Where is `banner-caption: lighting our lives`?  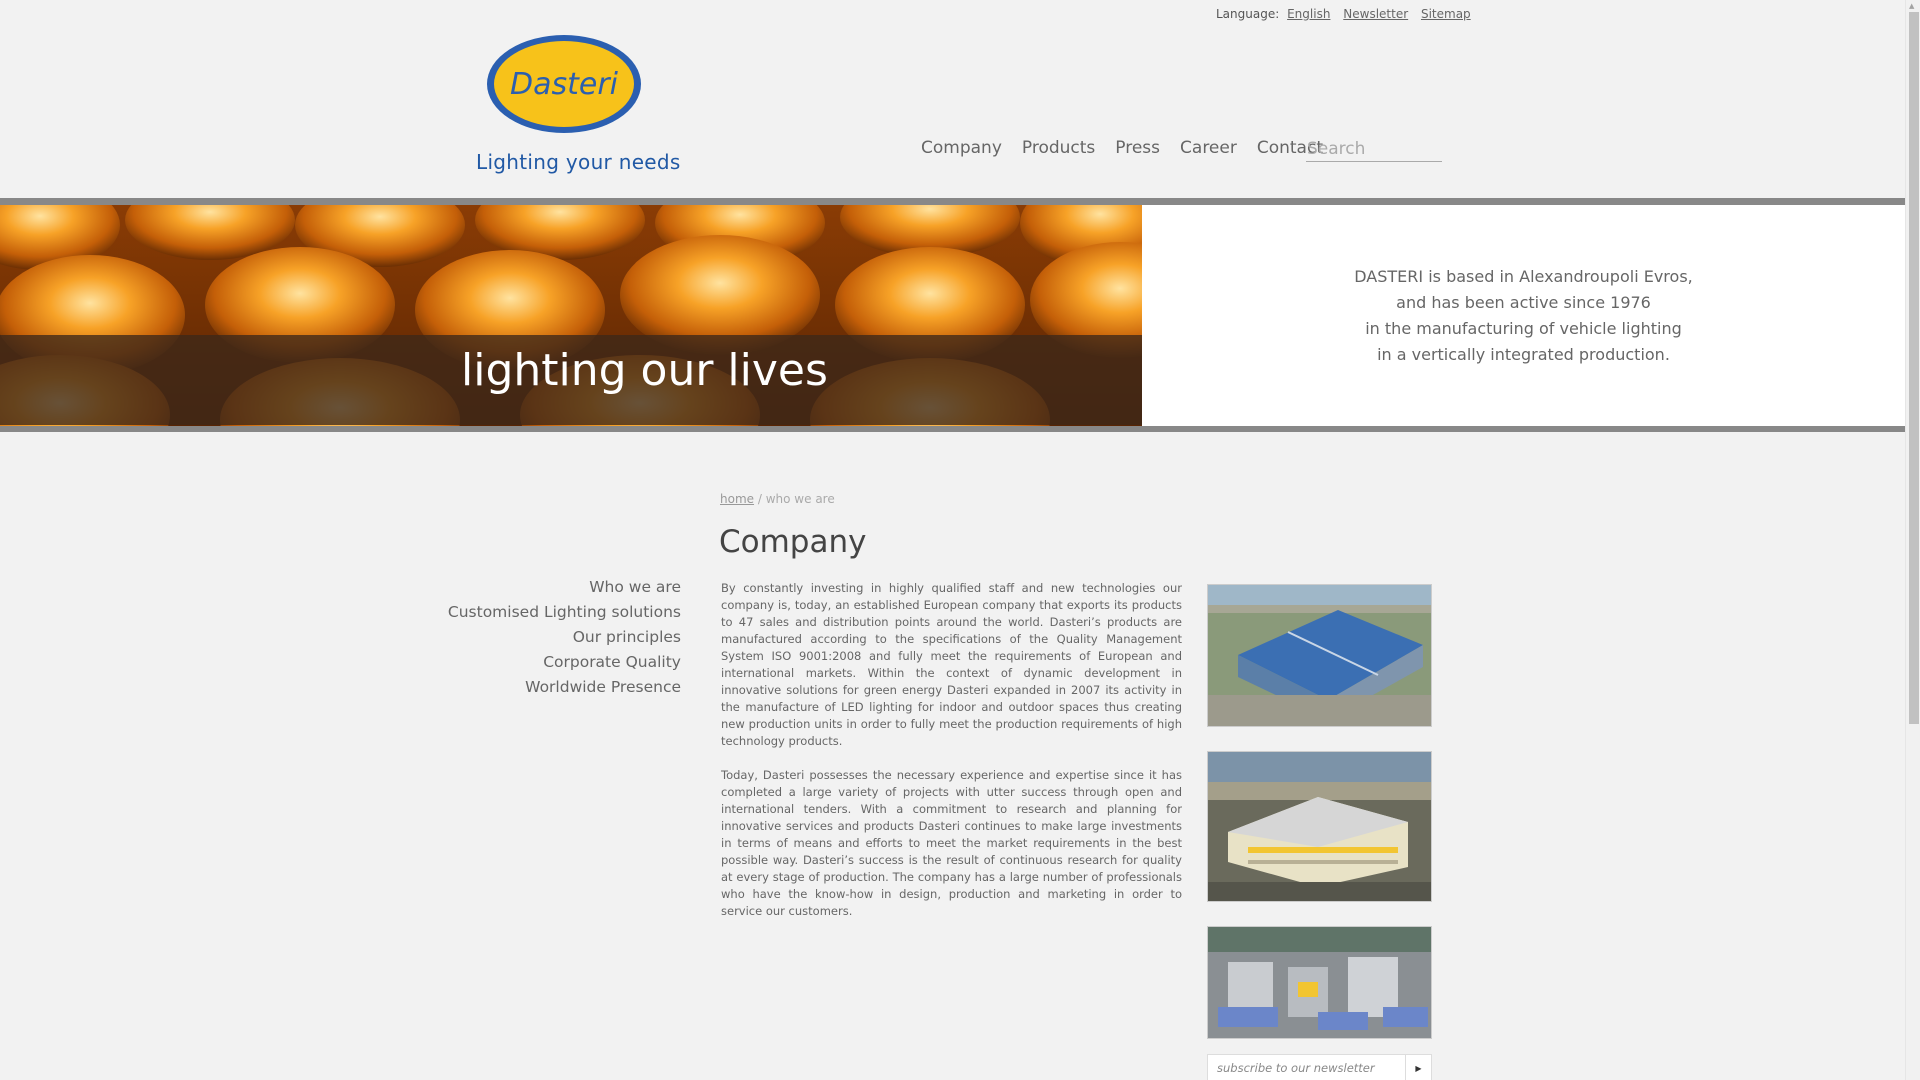 banner-caption: lighting our lives is located at coordinates (644, 370).